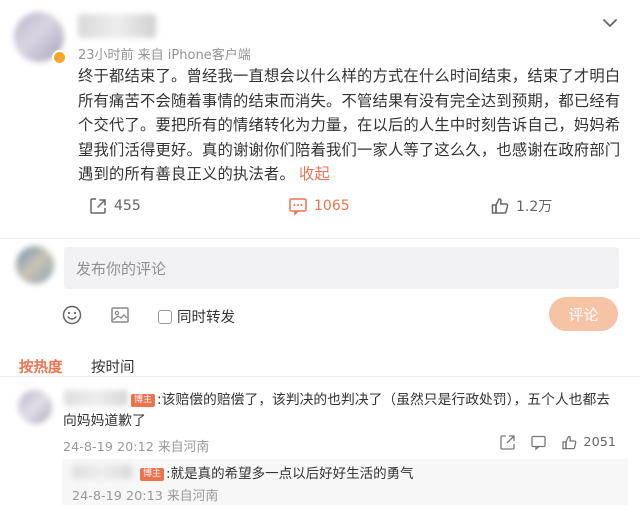 This screenshot has width=640, height=505. Describe the element at coordinates (314, 174) in the screenshot. I see `collapse-link: 收起` at that location.